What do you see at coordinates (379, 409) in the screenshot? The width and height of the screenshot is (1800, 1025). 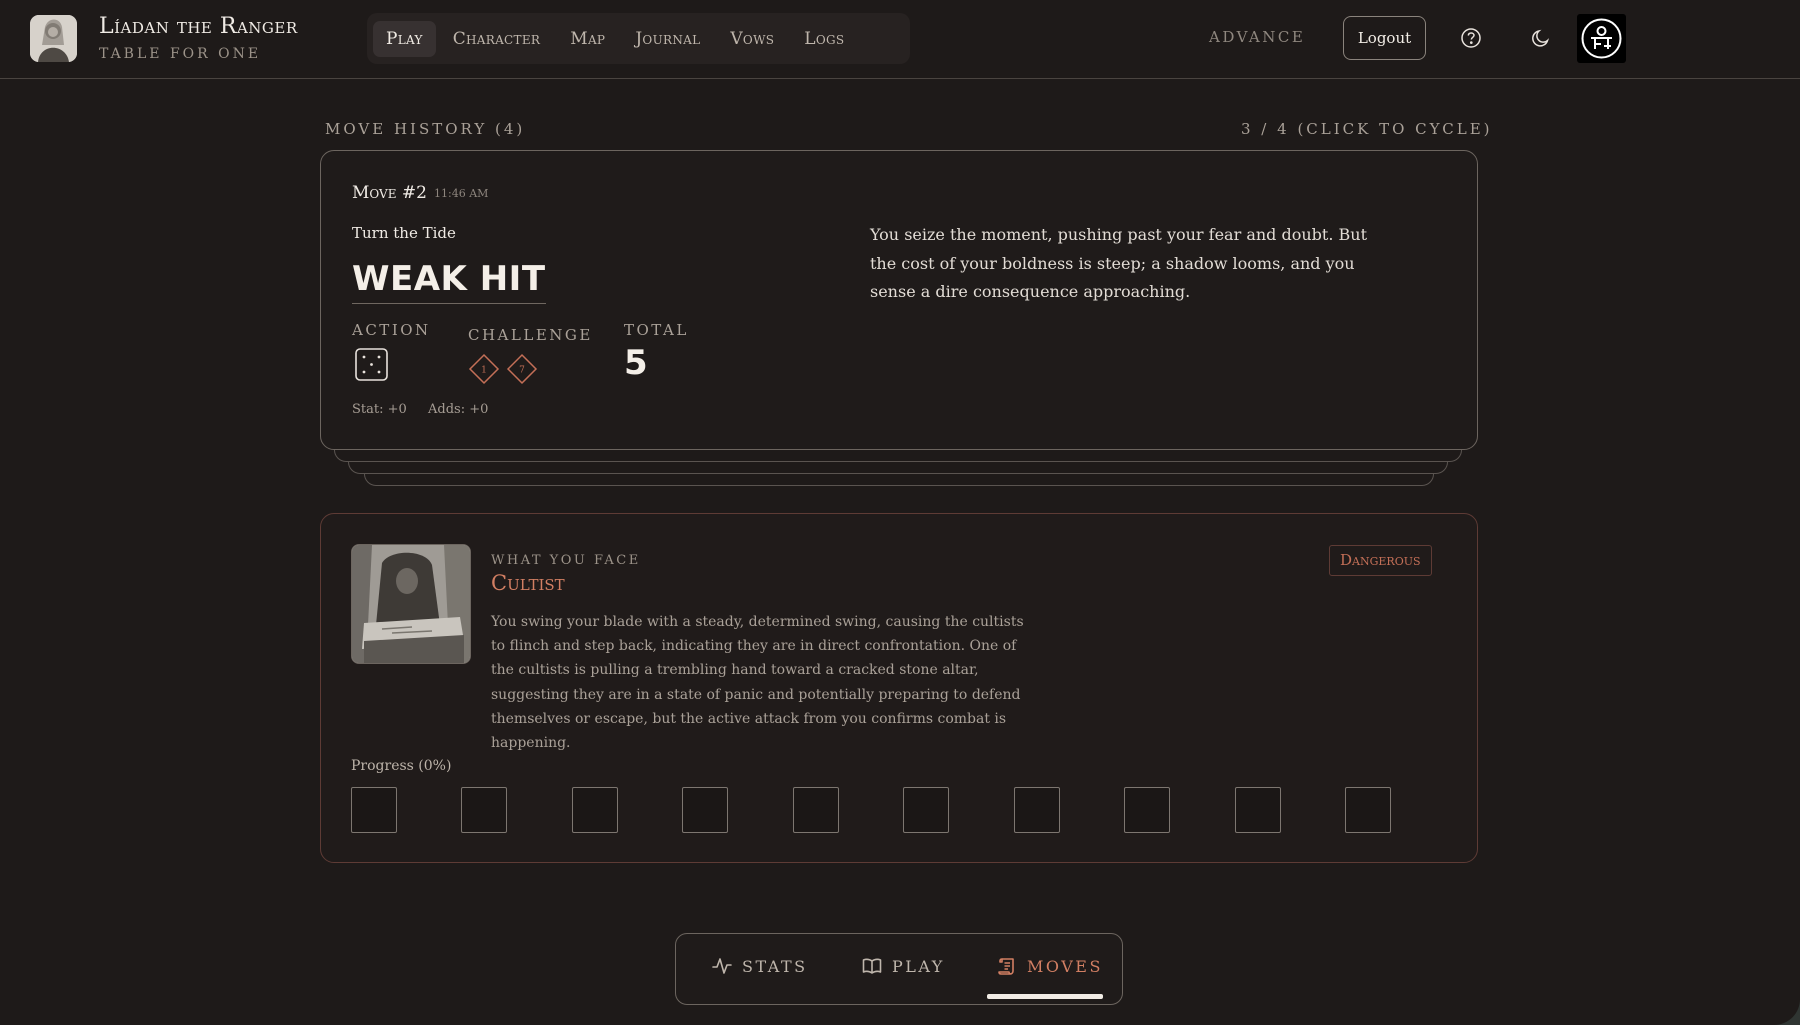 I see `stat-modifier: Stat: +0` at bounding box center [379, 409].